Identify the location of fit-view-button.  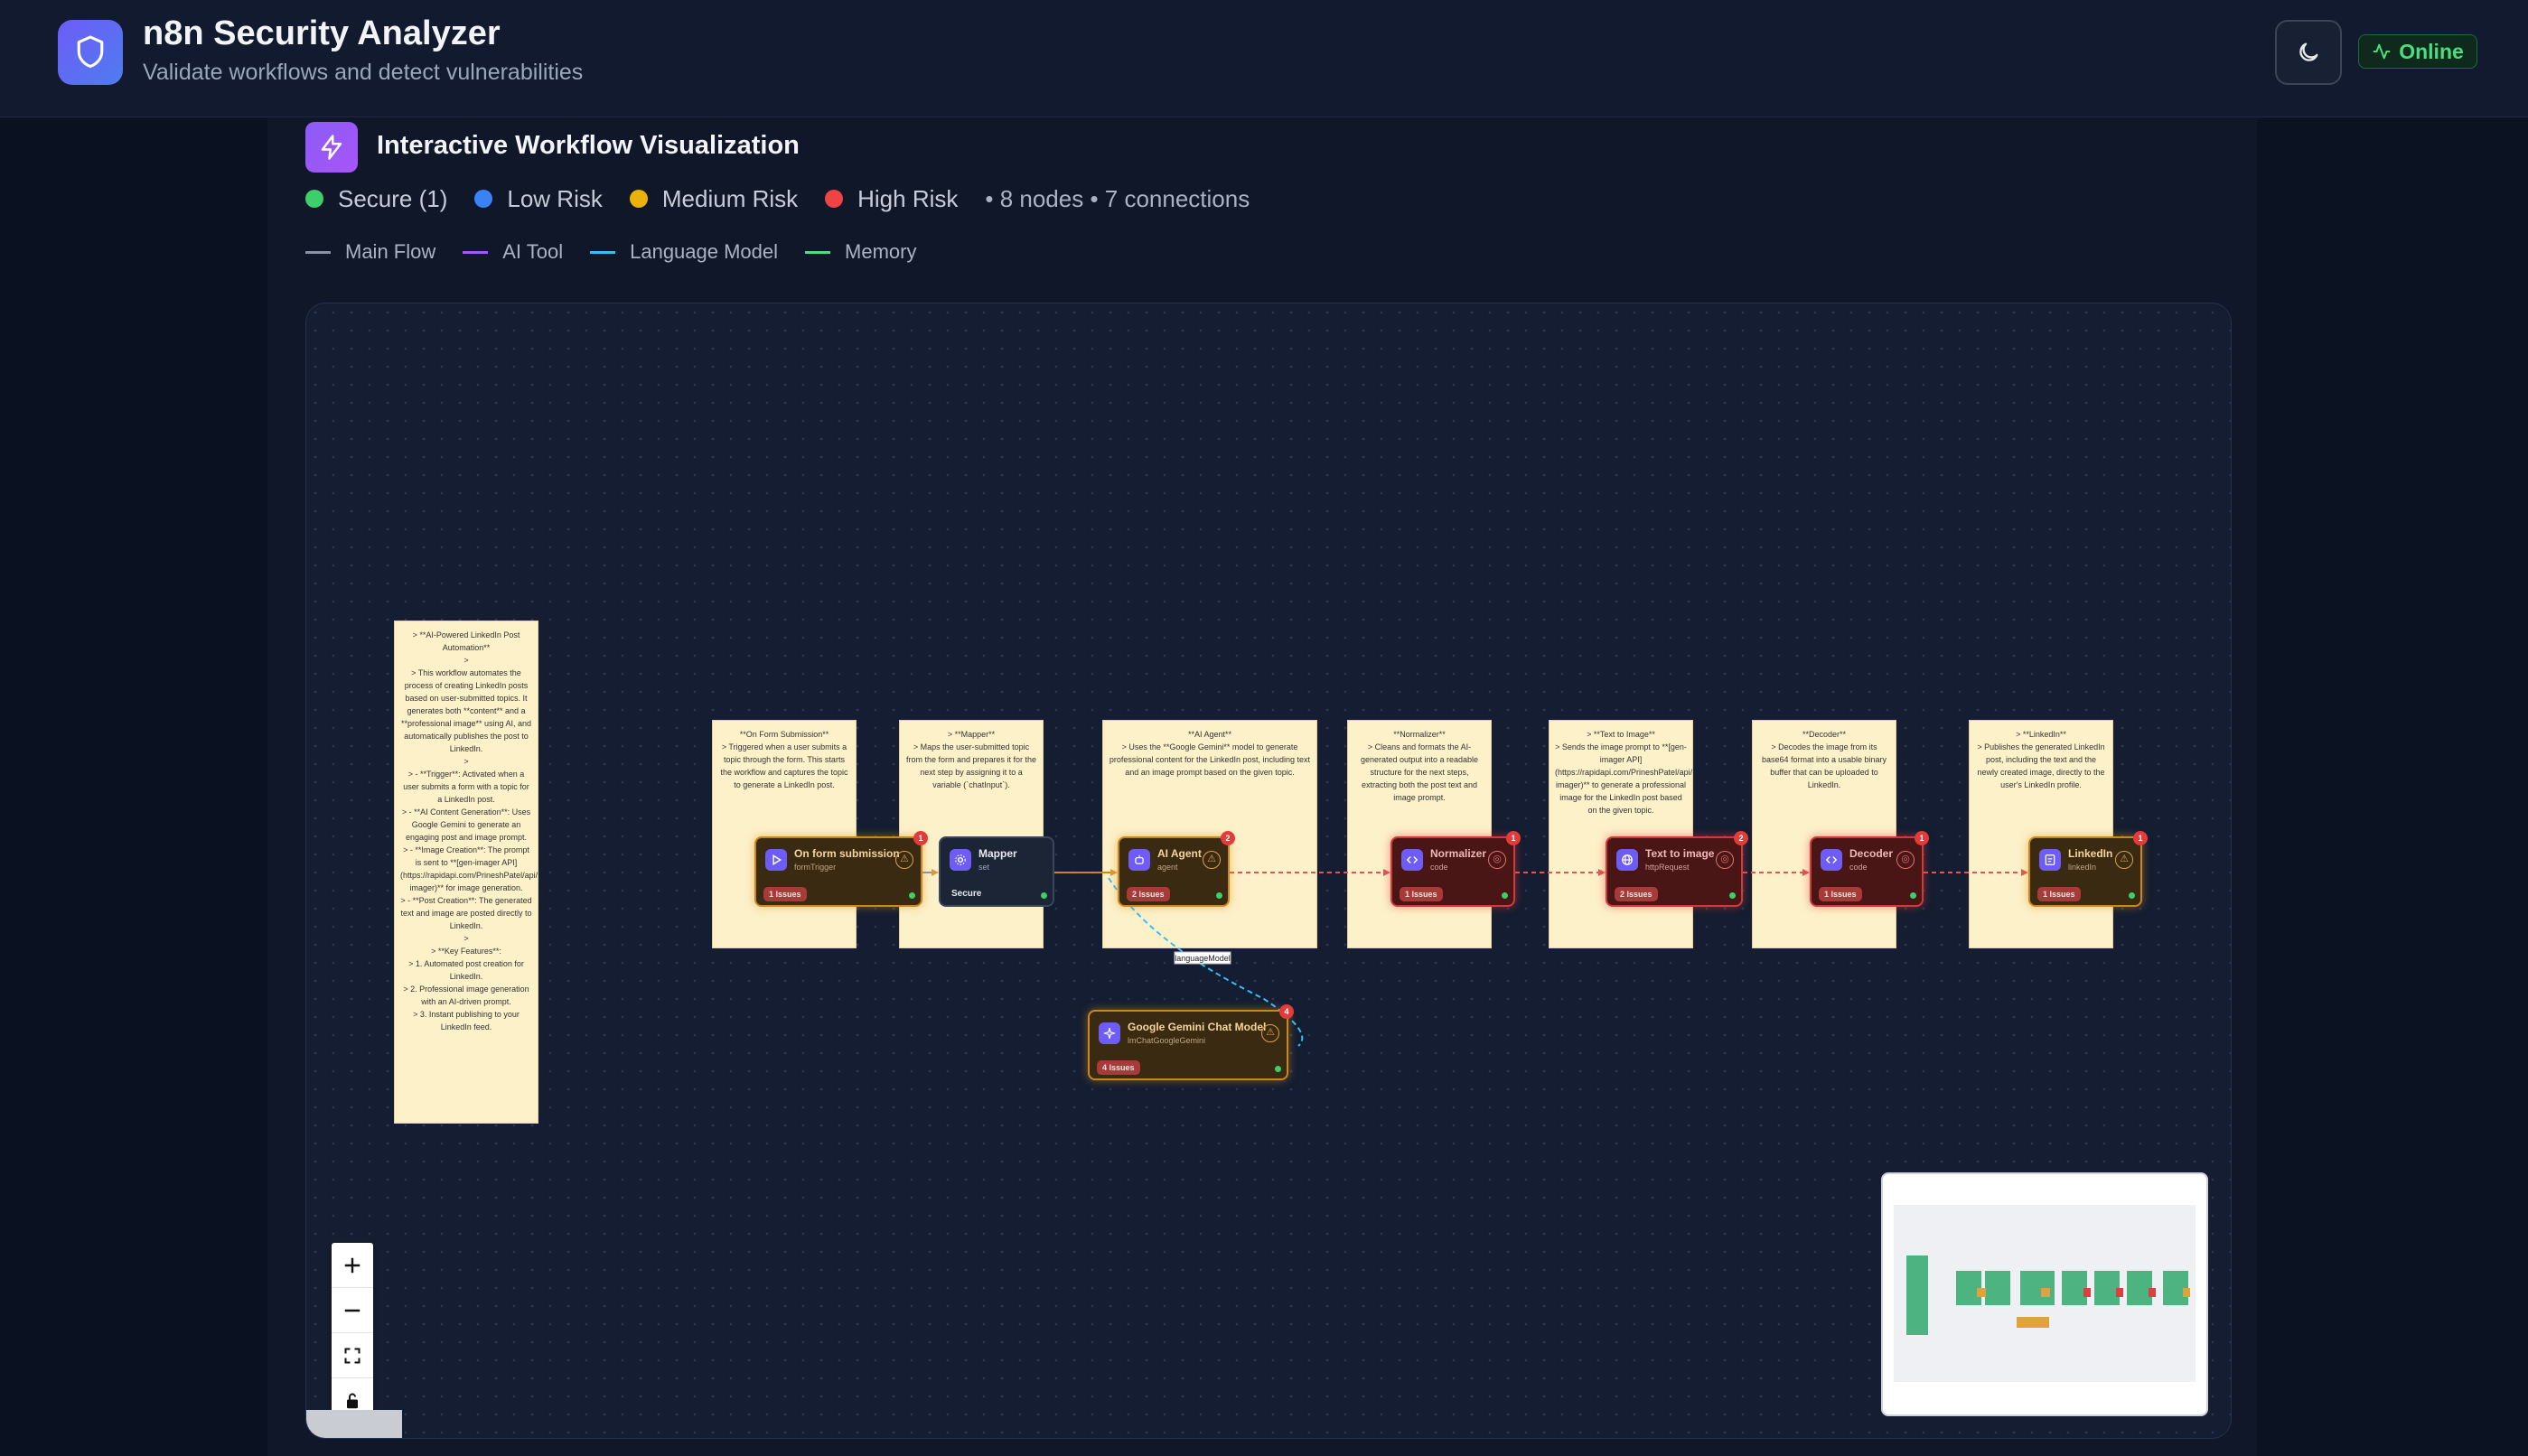
(352, 1355).